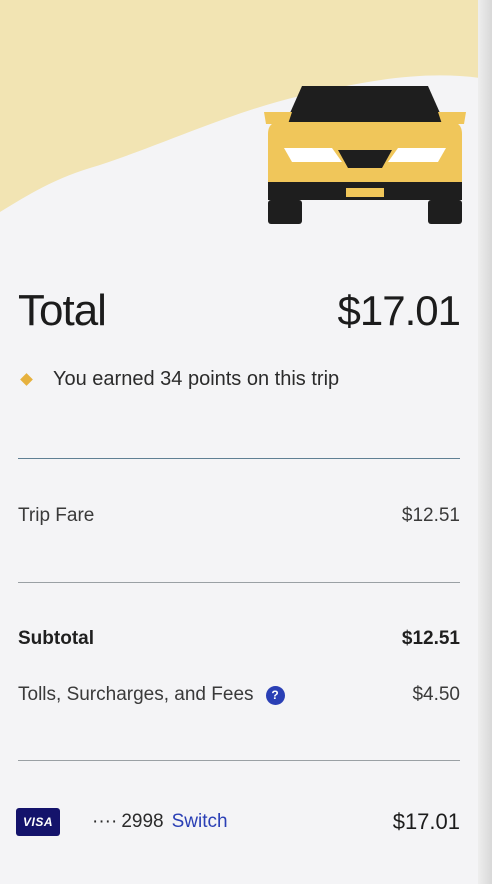  What do you see at coordinates (239, 311) in the screenshot?
I see `total-row: Total $17.01` at bounding box center [239, 311].